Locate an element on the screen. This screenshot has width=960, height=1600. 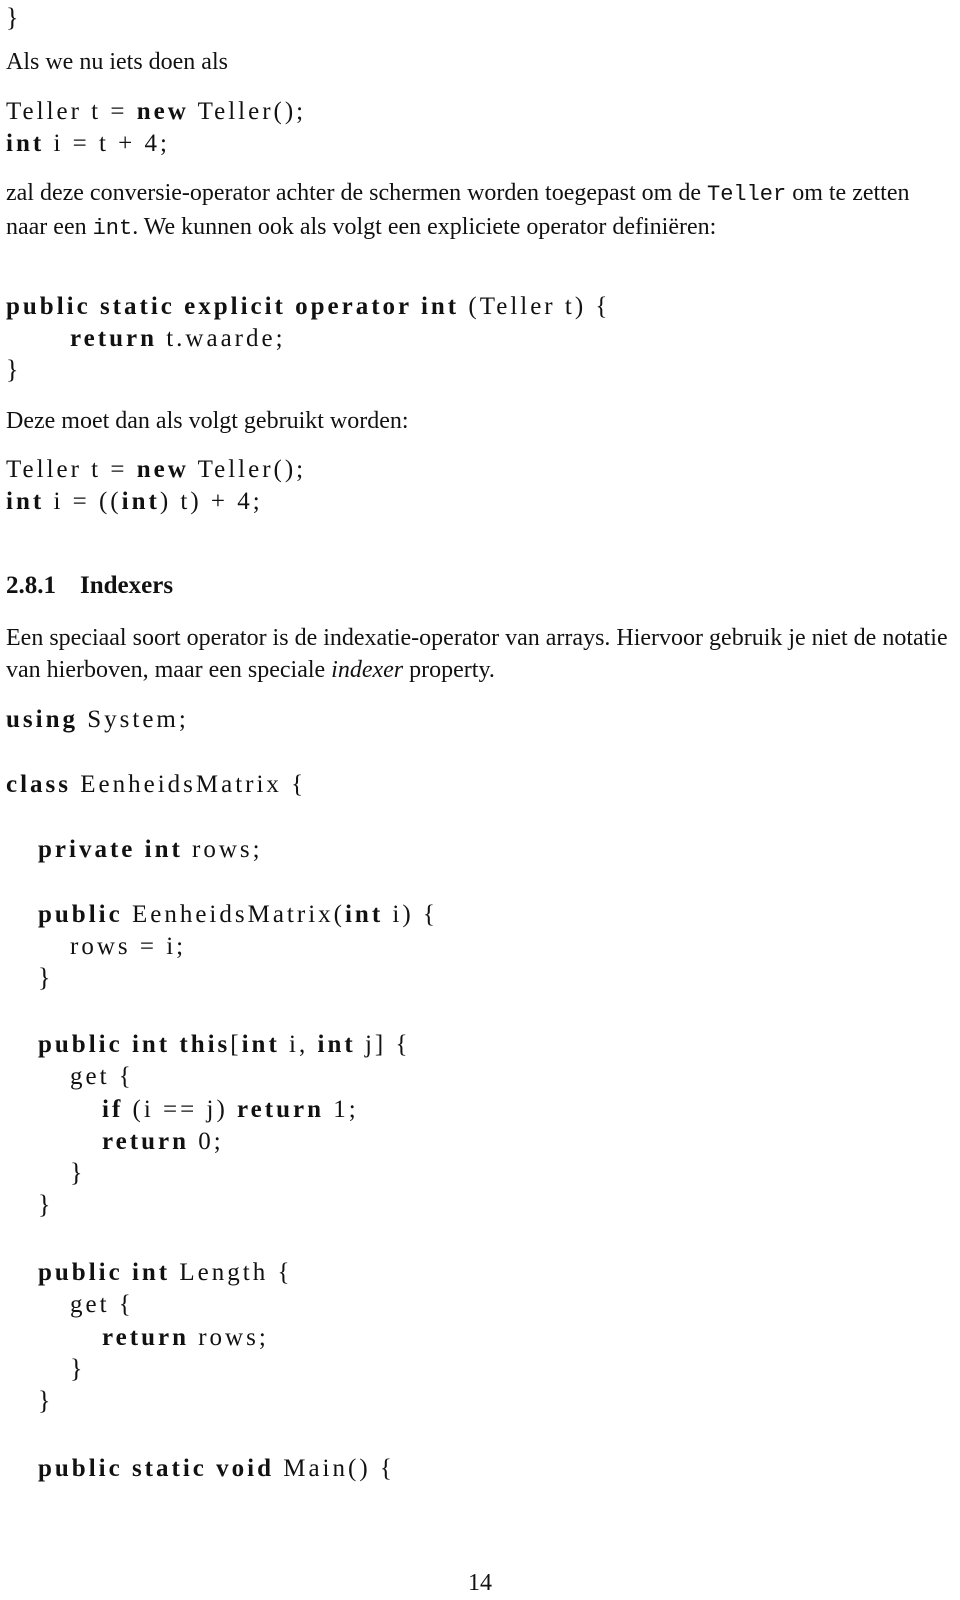
emphasis-indexer: indexer is located at coordinates (367, 670).